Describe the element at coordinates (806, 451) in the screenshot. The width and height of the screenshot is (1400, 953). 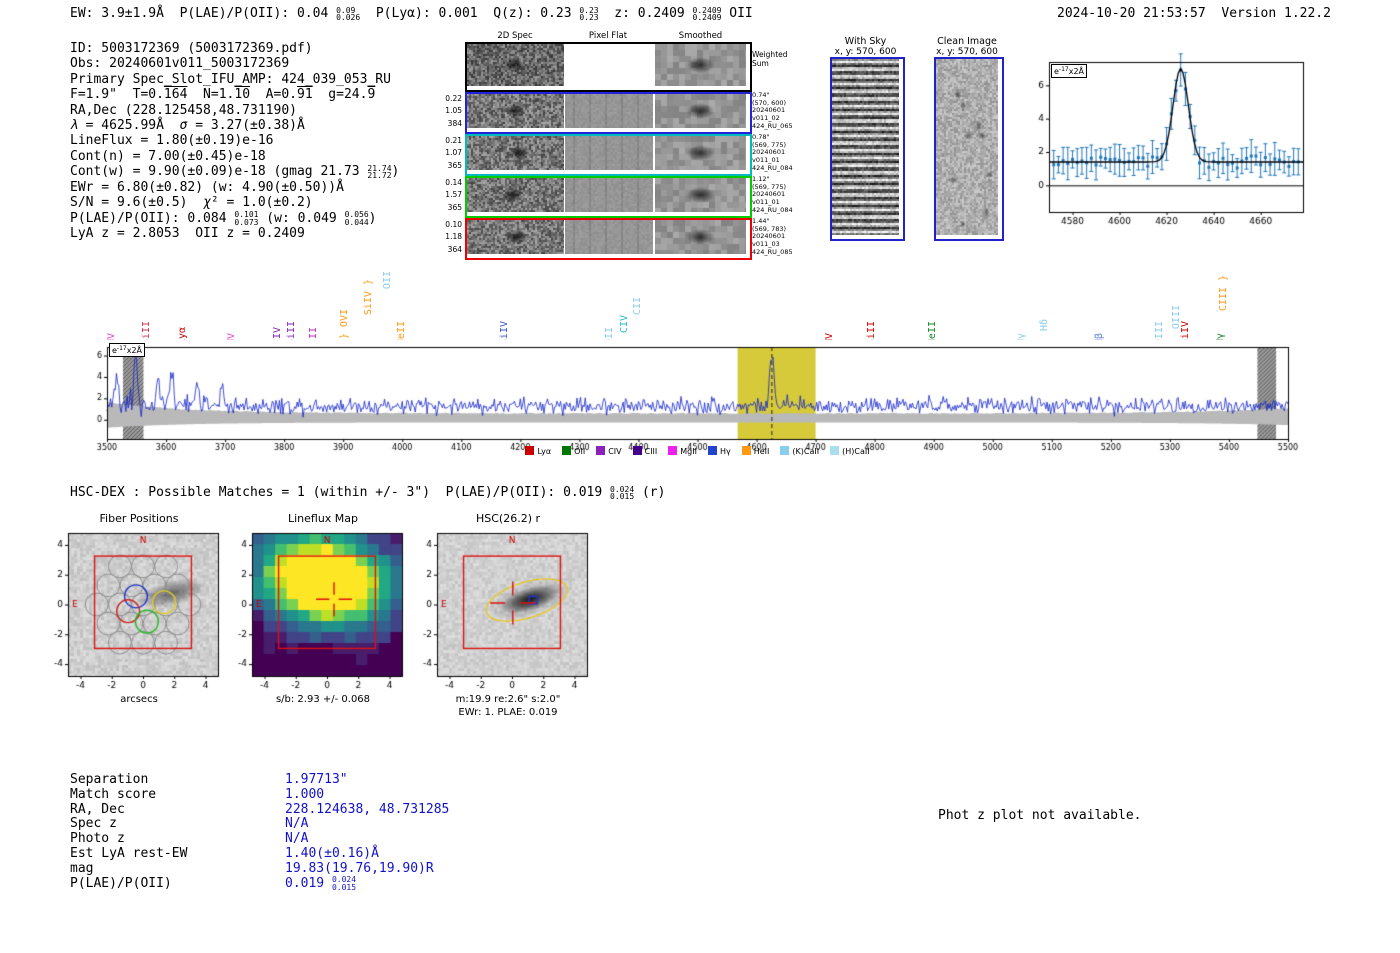
I see `legend-label: (K)CaII` at that location.